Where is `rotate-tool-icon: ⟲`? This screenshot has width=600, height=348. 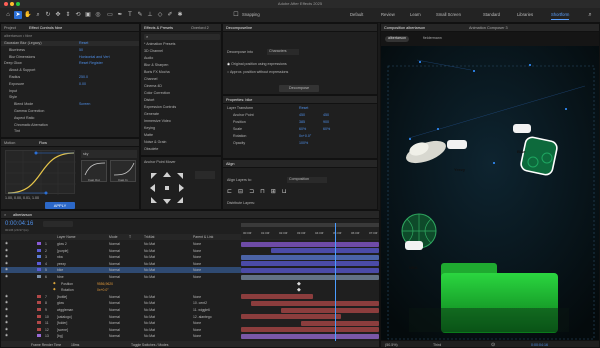 rotate-tool-icon: ⟲ is located at coordinates (78, 15).